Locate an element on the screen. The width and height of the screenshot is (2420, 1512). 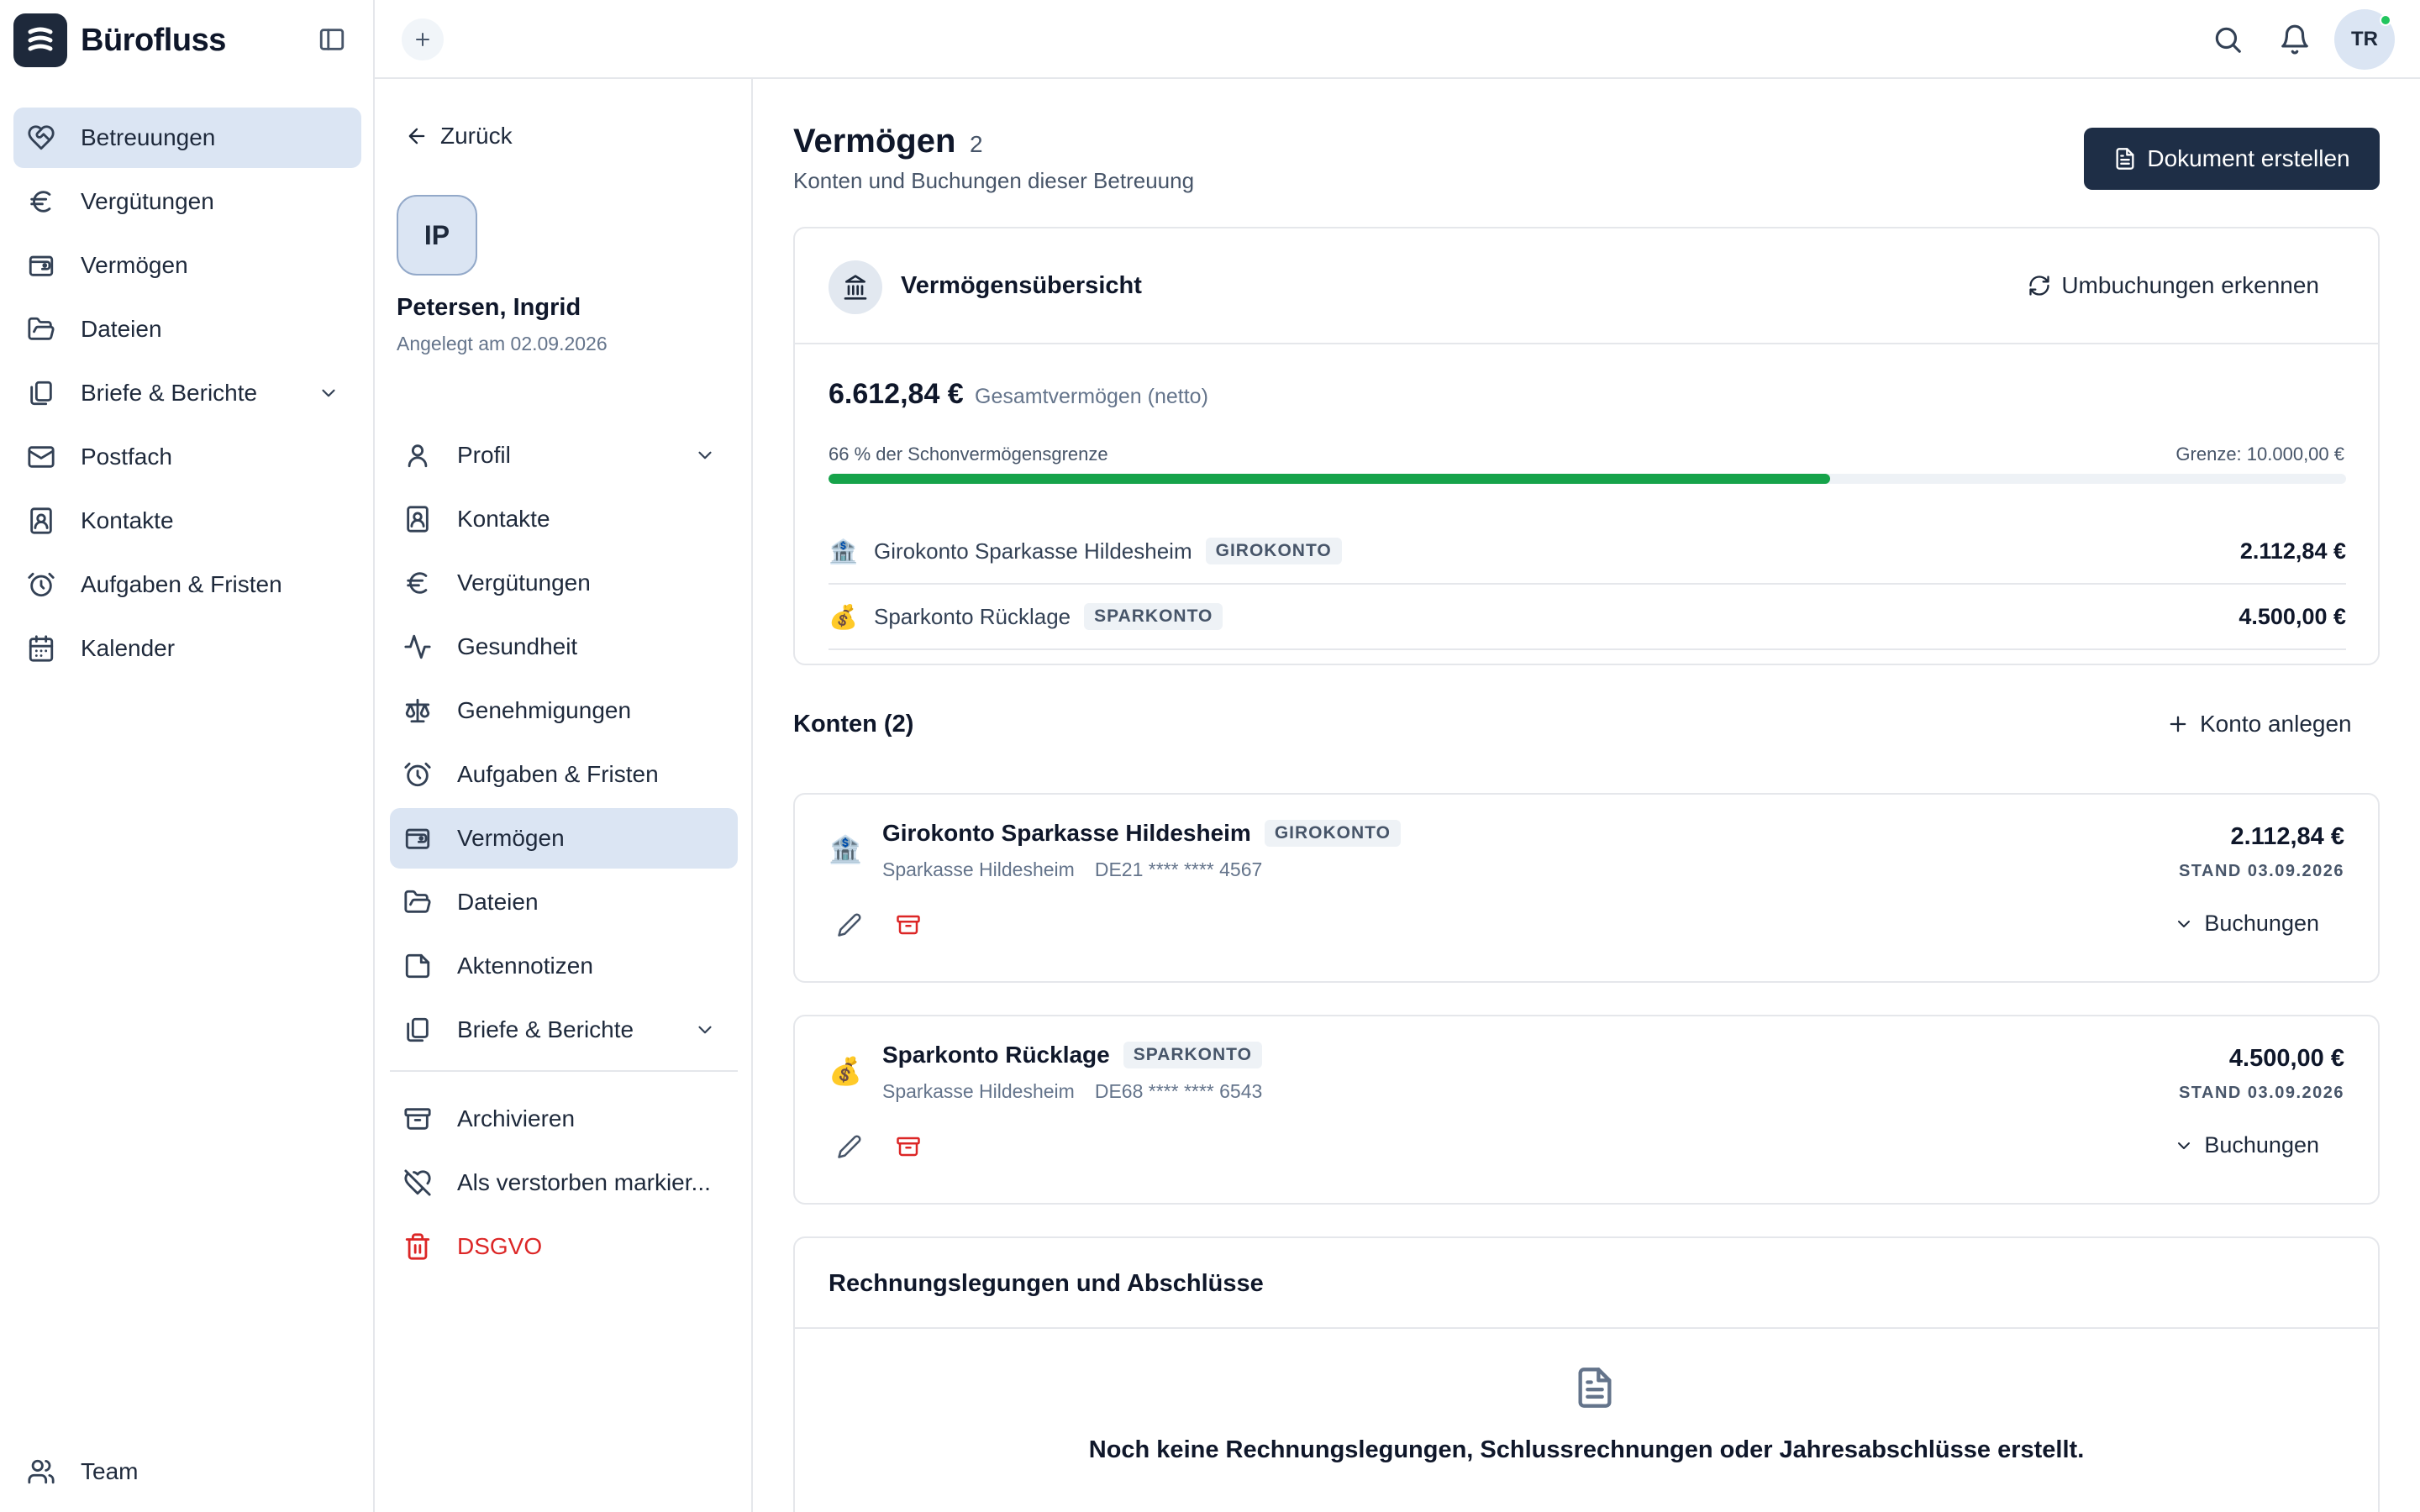
sidebar-item-aufgaben-fristen: Aufgaben & Fristen is located at coordinates (187, 584).